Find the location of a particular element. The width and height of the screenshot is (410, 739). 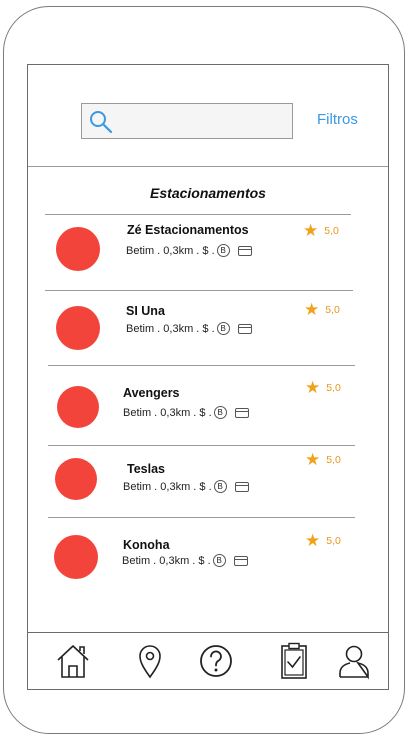

clipboard-check-icon is located at coordinates (294, 660).